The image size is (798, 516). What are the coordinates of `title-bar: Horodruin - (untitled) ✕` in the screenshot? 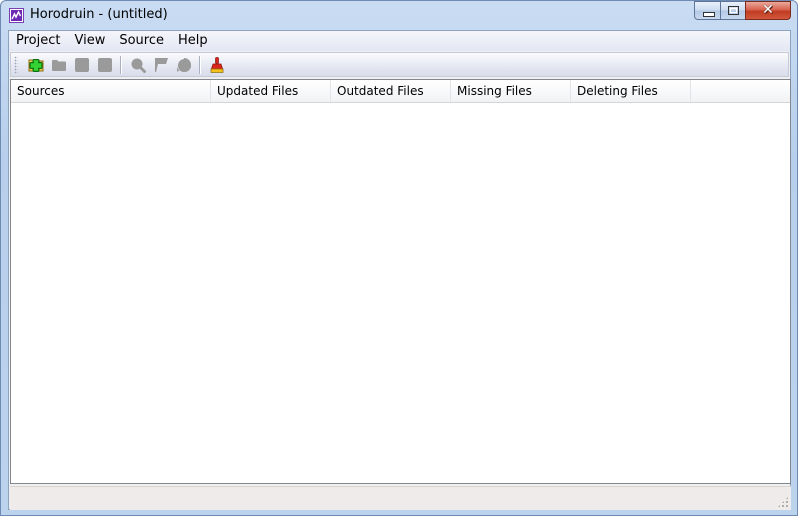 It's located at (399, 15).